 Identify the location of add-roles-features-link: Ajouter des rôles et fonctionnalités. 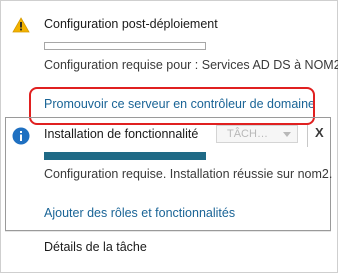
(139, 213).